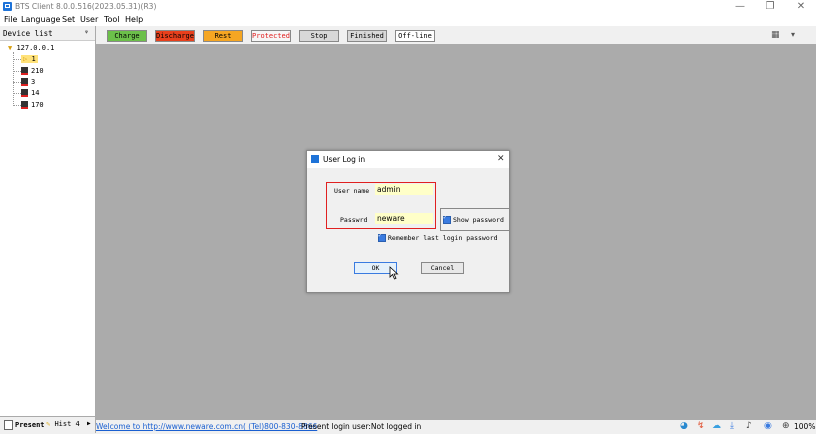 Image resolution: width=816 pixels, height=434 pixels. Describe the element at coordinates (29, 59) in the screenshot. I see `tree-node-1: ▷ 1` at that location.